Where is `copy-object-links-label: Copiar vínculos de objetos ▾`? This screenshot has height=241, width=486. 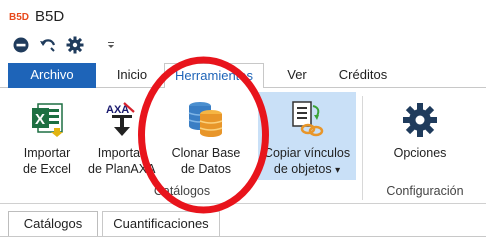 copy-object-links-label: Copiar vínculos de objetos ▾ is located at coordinates (307, 161).